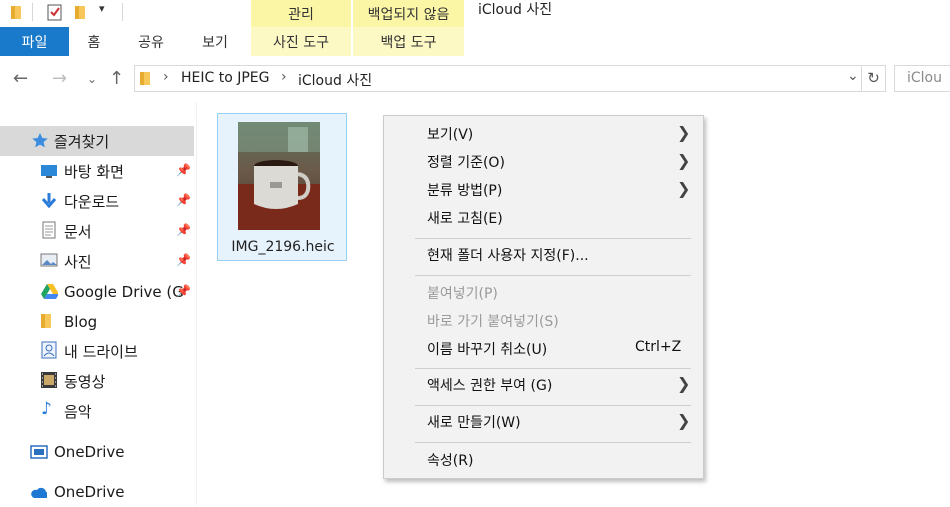 The height and width of the screenshot is (507, 950). Describe the element at coordinates (116, 78) in the screenshot. I see `up-arrow-icon: ↑` at that location.